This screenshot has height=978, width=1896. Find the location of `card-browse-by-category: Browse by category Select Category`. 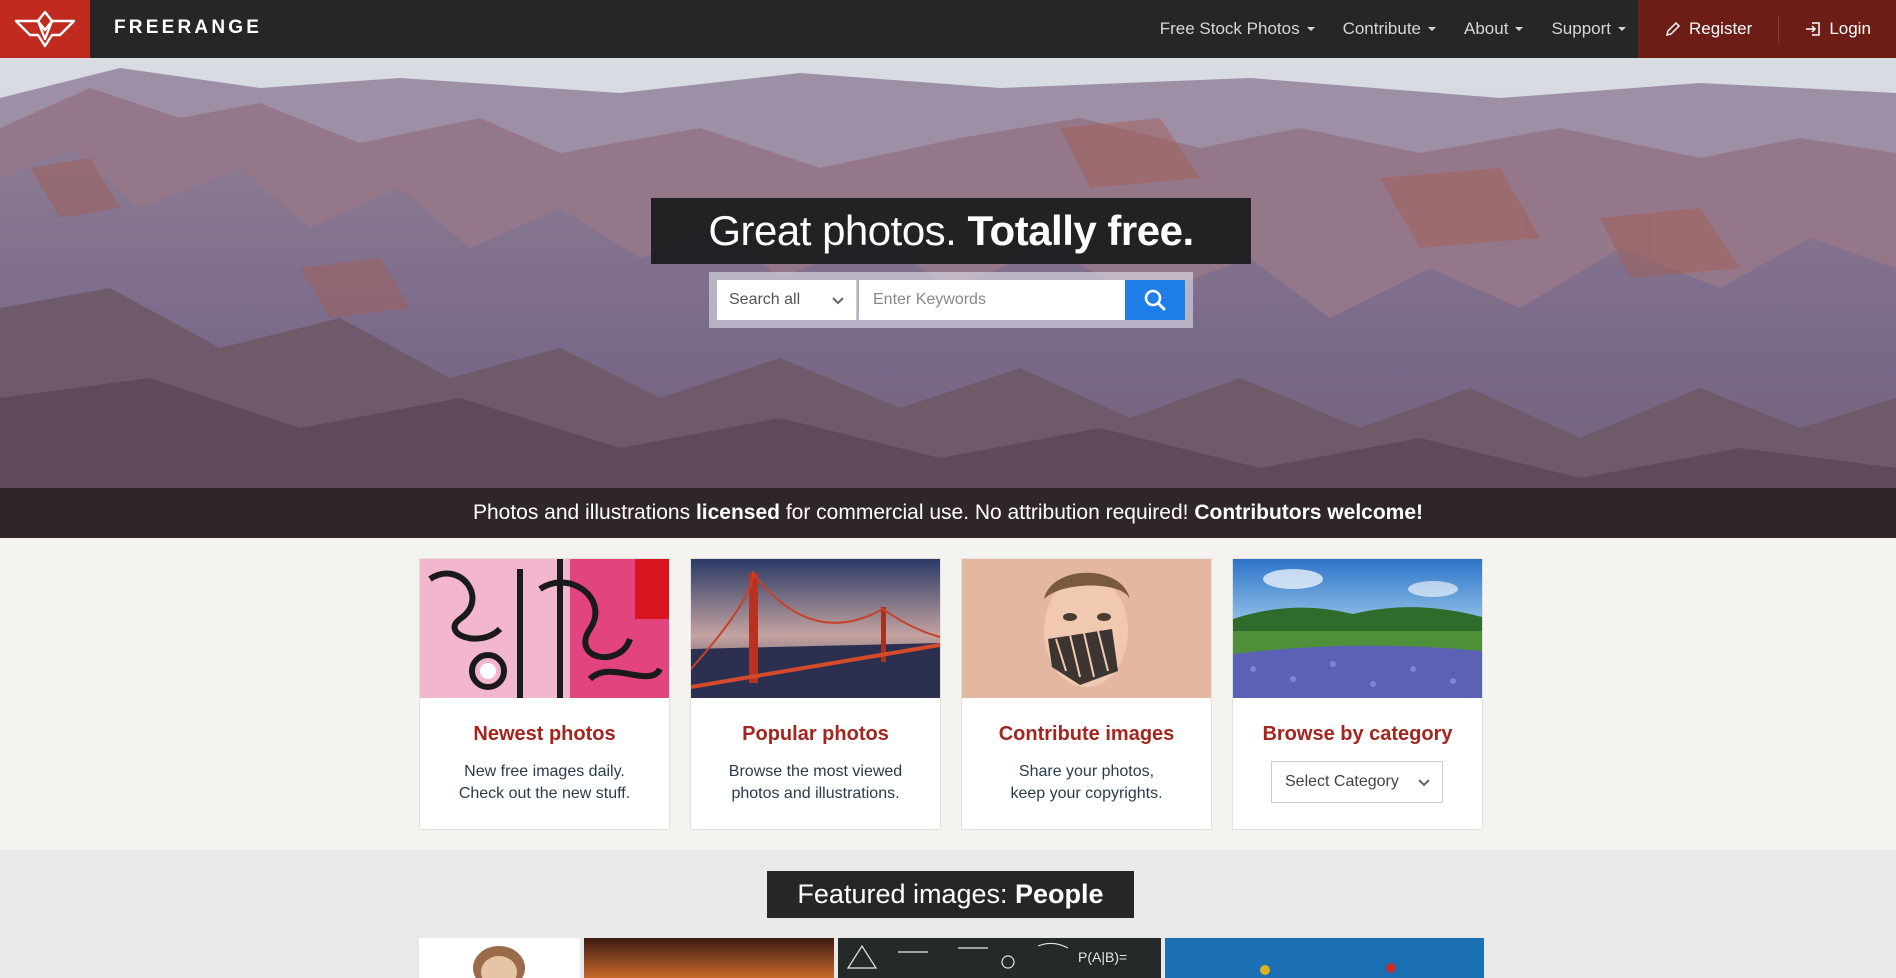

card-browse-by-category: Browse by category Select Category is located at coordinates (1357, 694).